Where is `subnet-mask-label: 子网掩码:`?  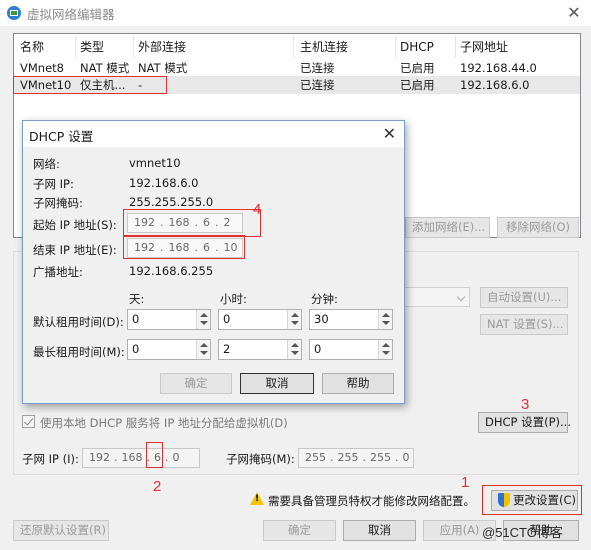 subnet-mask-label: 子网掩码: is located at coordinates (58, 203).